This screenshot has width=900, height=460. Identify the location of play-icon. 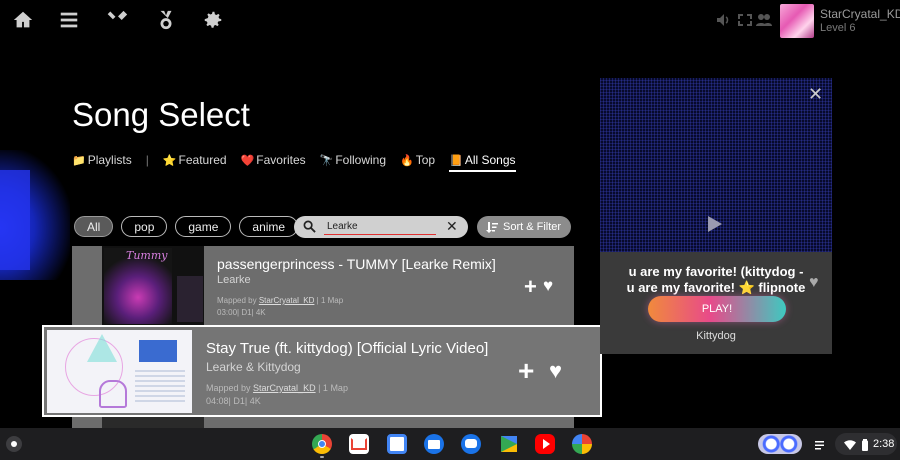
(715, 224).